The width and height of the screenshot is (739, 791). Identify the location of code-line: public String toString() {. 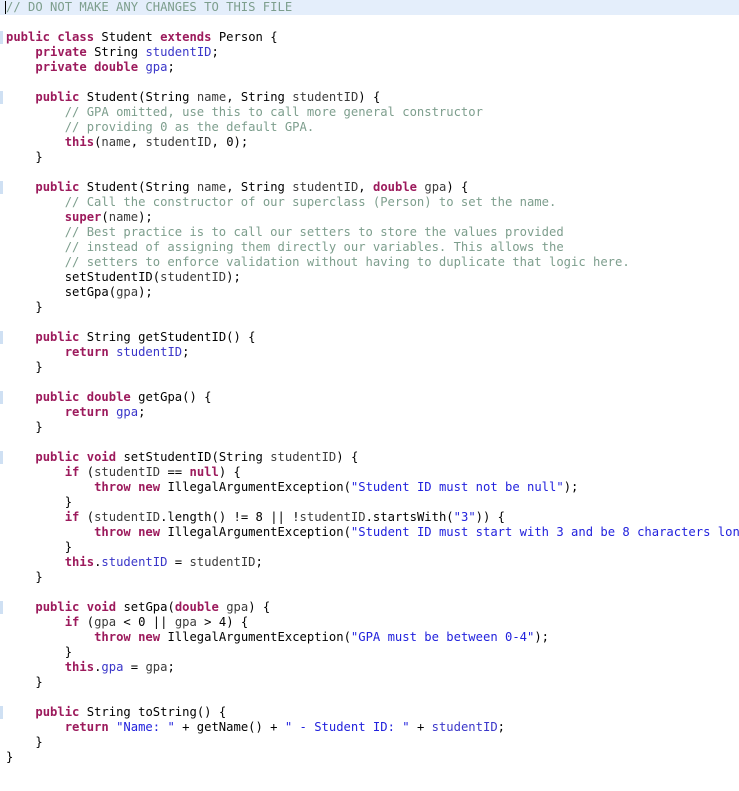
(369, 712).